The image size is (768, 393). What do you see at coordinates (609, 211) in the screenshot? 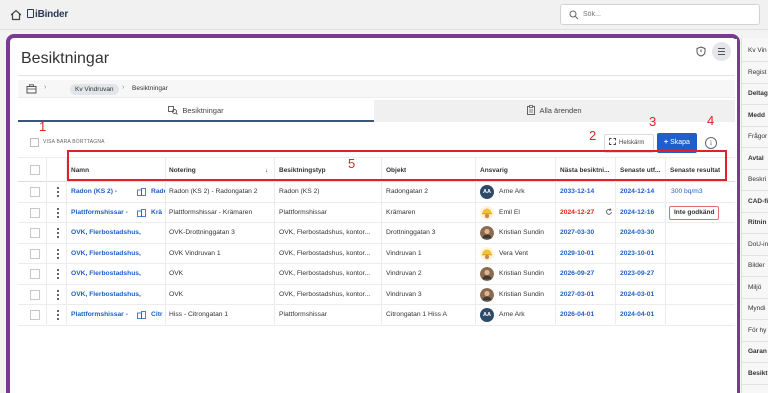
I see `refresh-icon` at bounding box center [609, 211].